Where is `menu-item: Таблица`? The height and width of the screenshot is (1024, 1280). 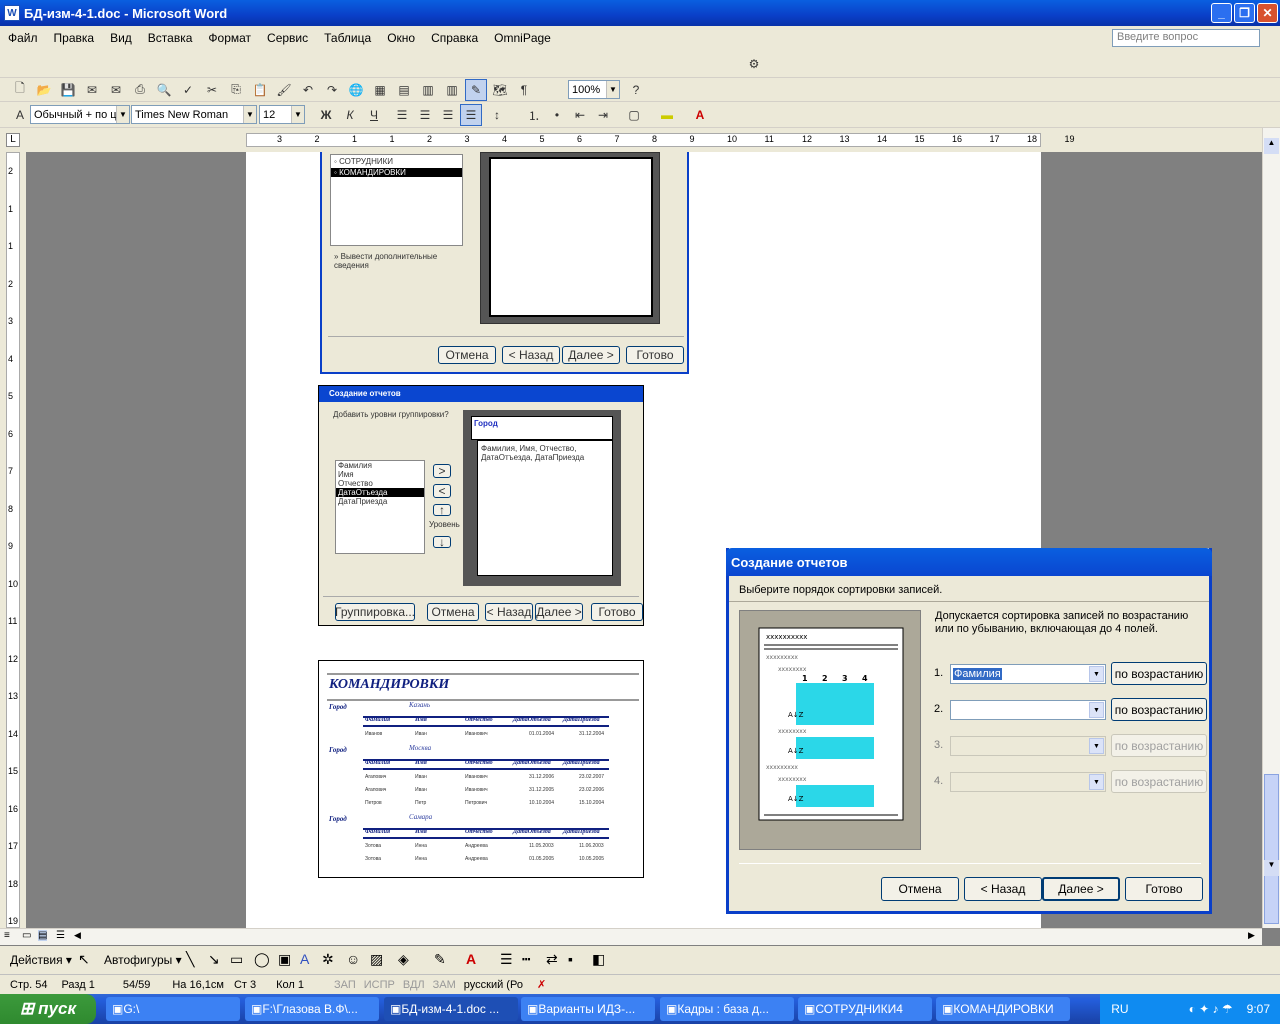
menu-item: Таблица is located at coordinates (347, 38).